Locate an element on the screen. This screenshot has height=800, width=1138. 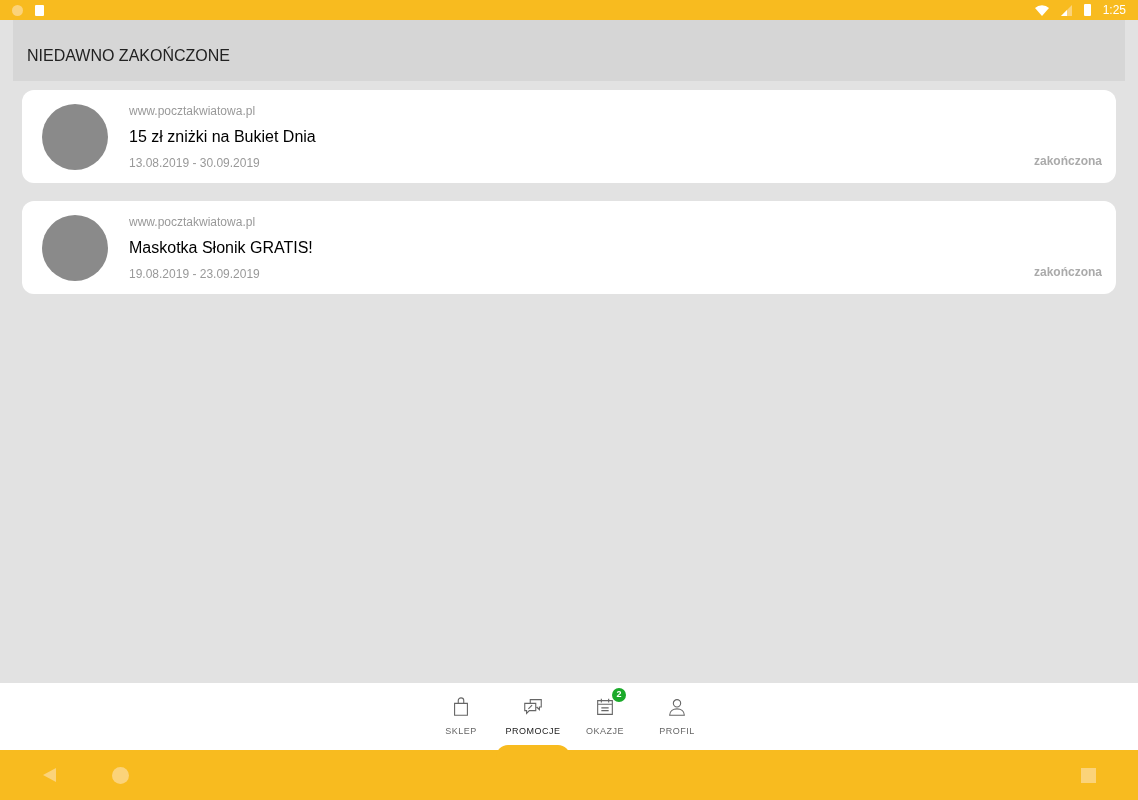
sd-card-icon is located at coordinates (39, 10).